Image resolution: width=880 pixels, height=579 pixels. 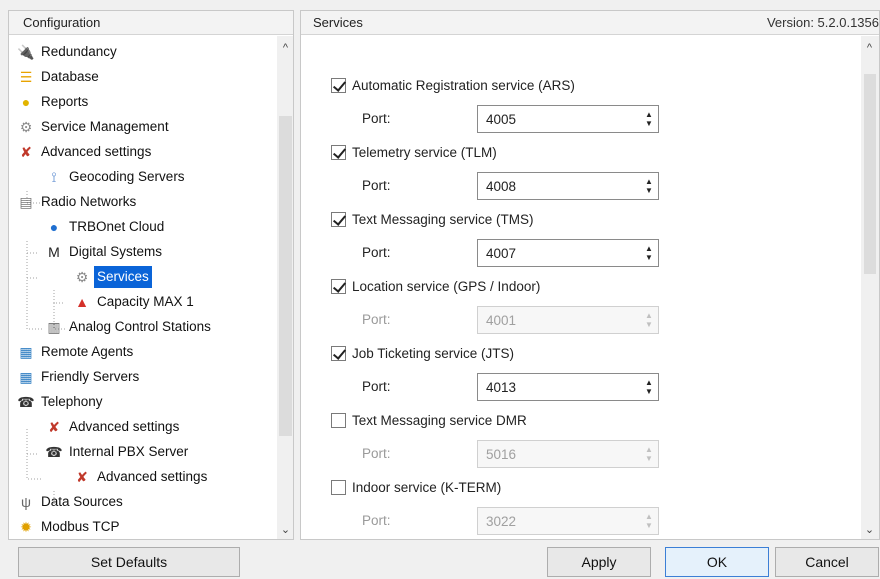 I want to click on service-checkbox: Telemetry service (TLM), so click(x=414, y=152).